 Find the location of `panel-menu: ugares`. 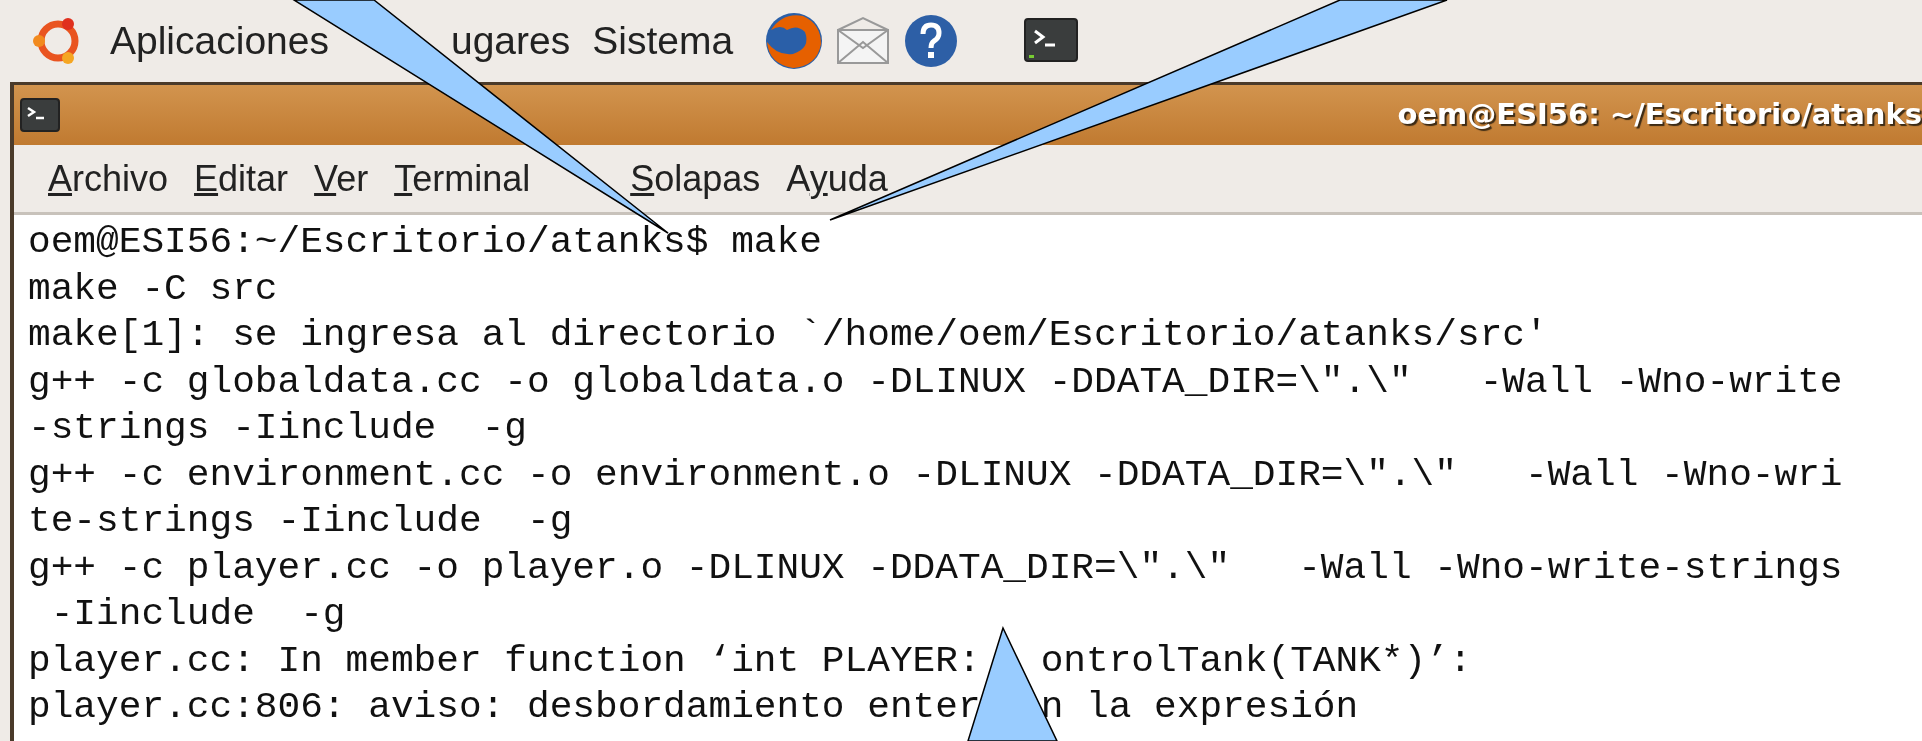

panel-menu: ugares is located at coordinates (510, 41).